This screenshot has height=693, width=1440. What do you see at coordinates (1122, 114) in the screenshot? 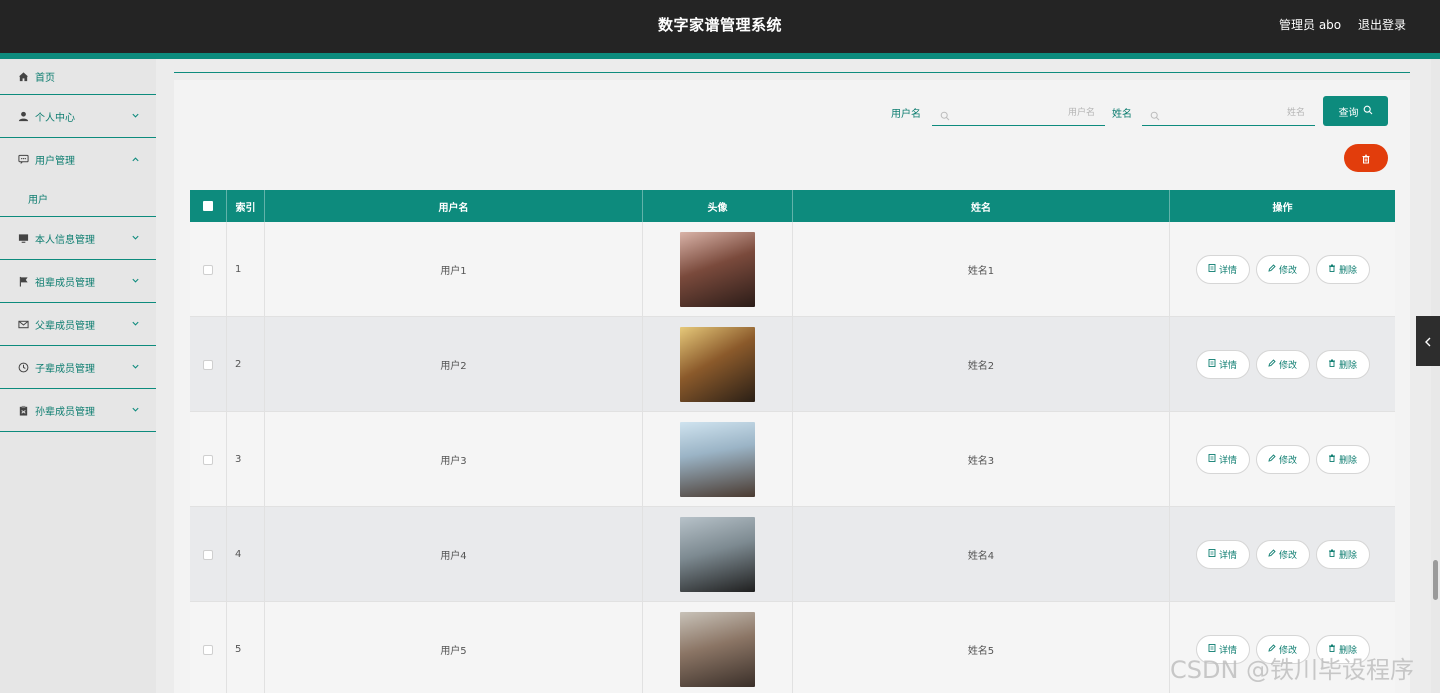
I see `name-search-label: 姓名` at bounding box center [1122, 114].